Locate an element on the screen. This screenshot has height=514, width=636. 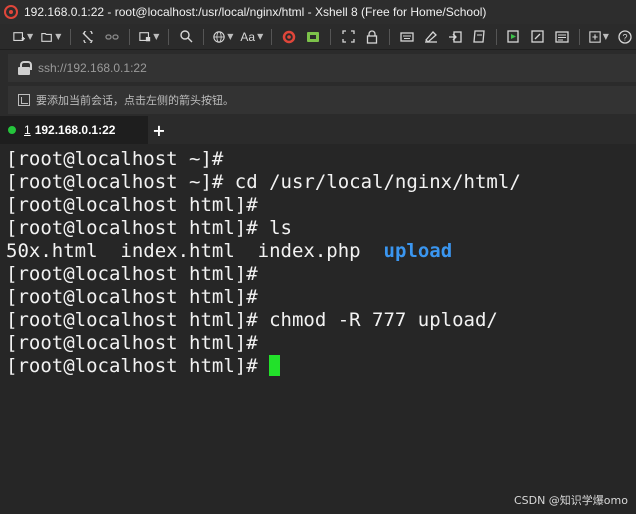
start-icon is located at coordinates (514, 37).